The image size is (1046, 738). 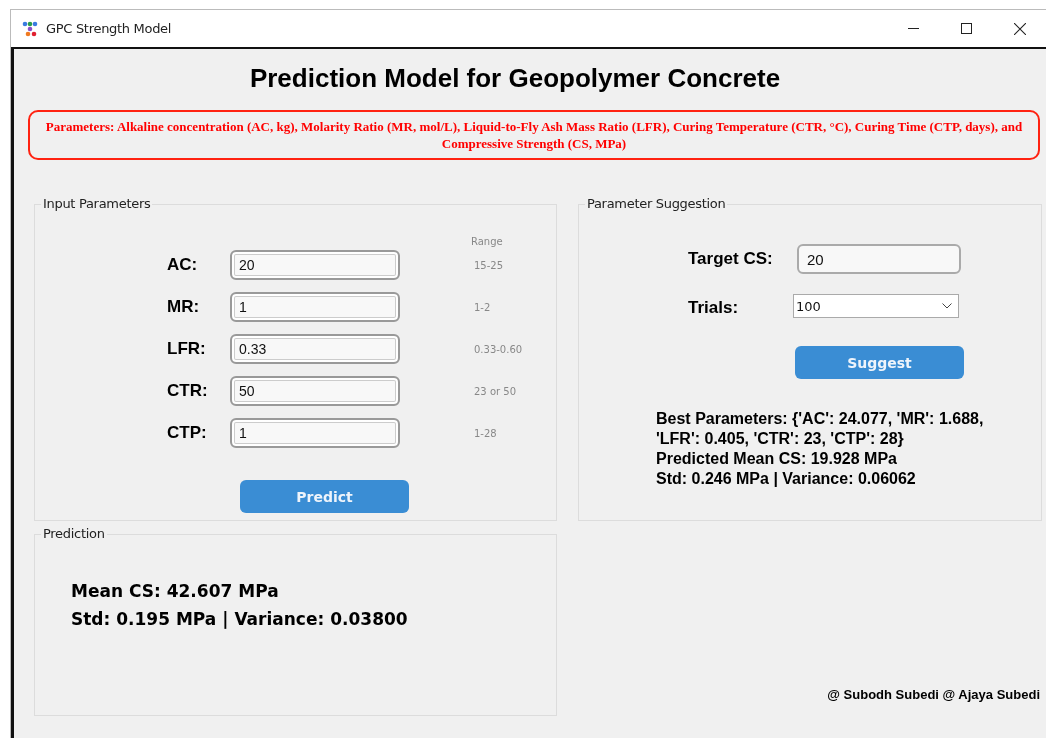 What do you see at coordinates (966, 28) in the screenshot?
I see `maximize-icon` at bounding box center [966, 28].